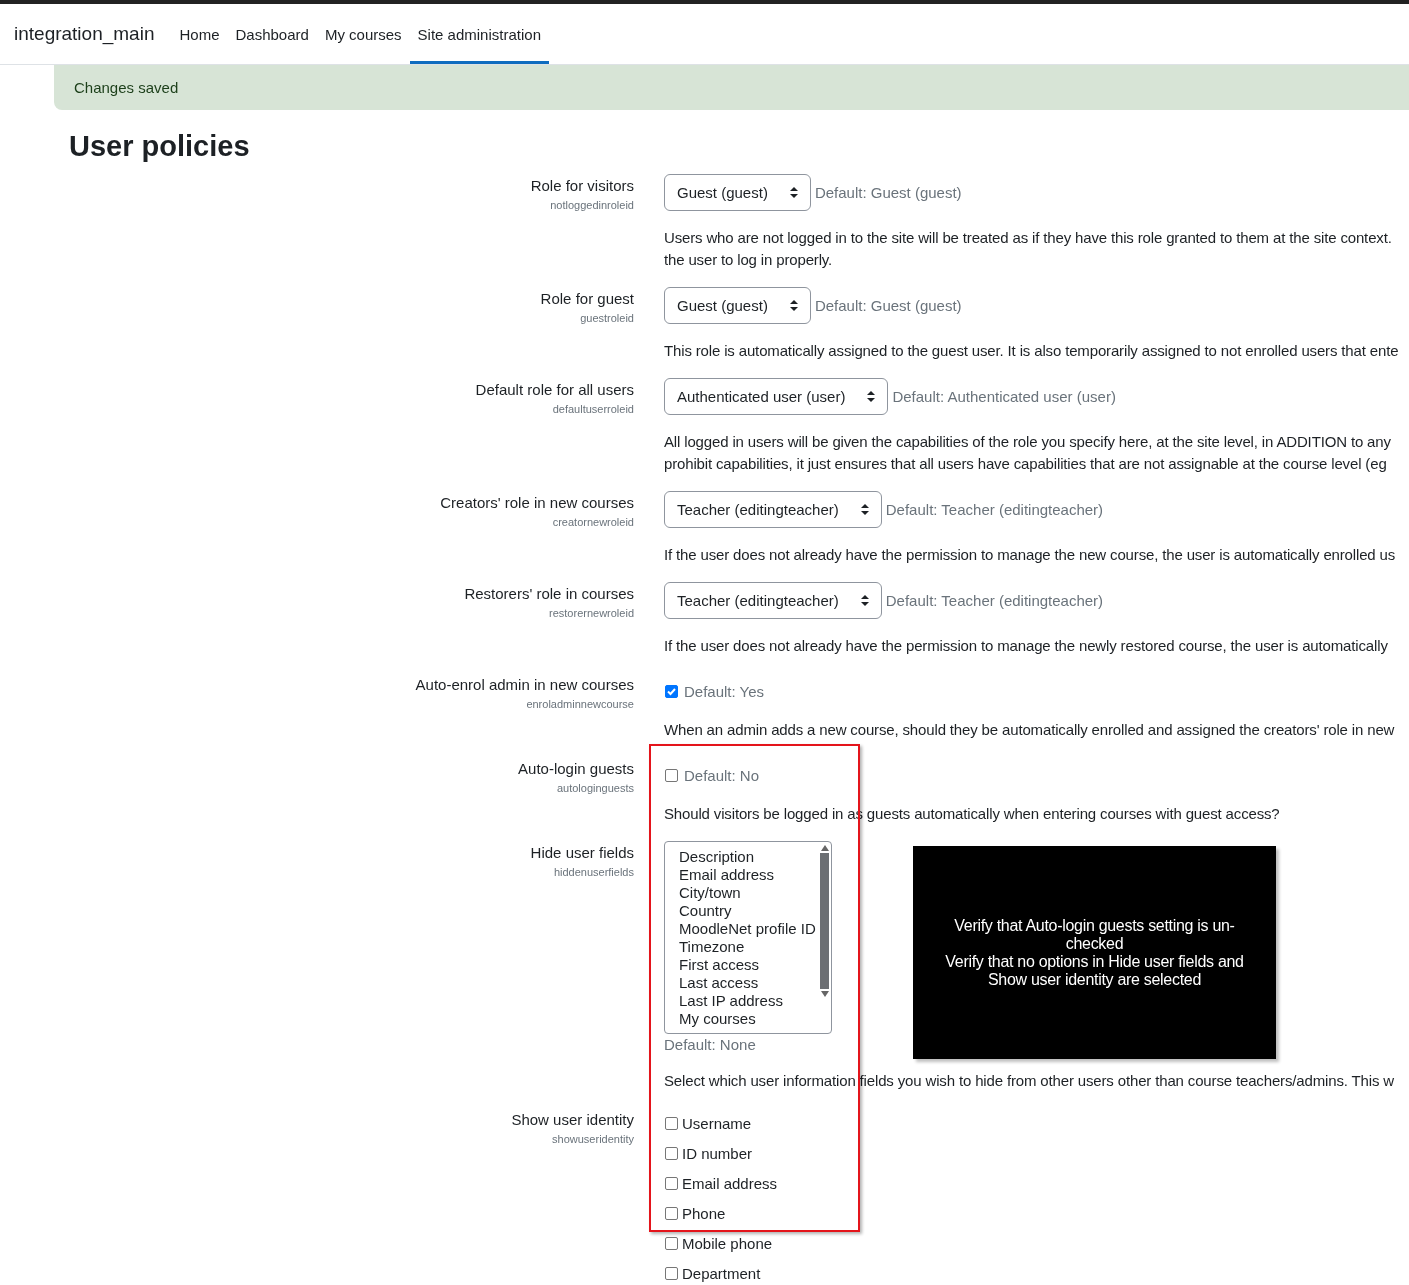 The width and height of the screenshot is (1409, 1285). I want to click on setting-label: Auto-login guests, so click(575, 769).